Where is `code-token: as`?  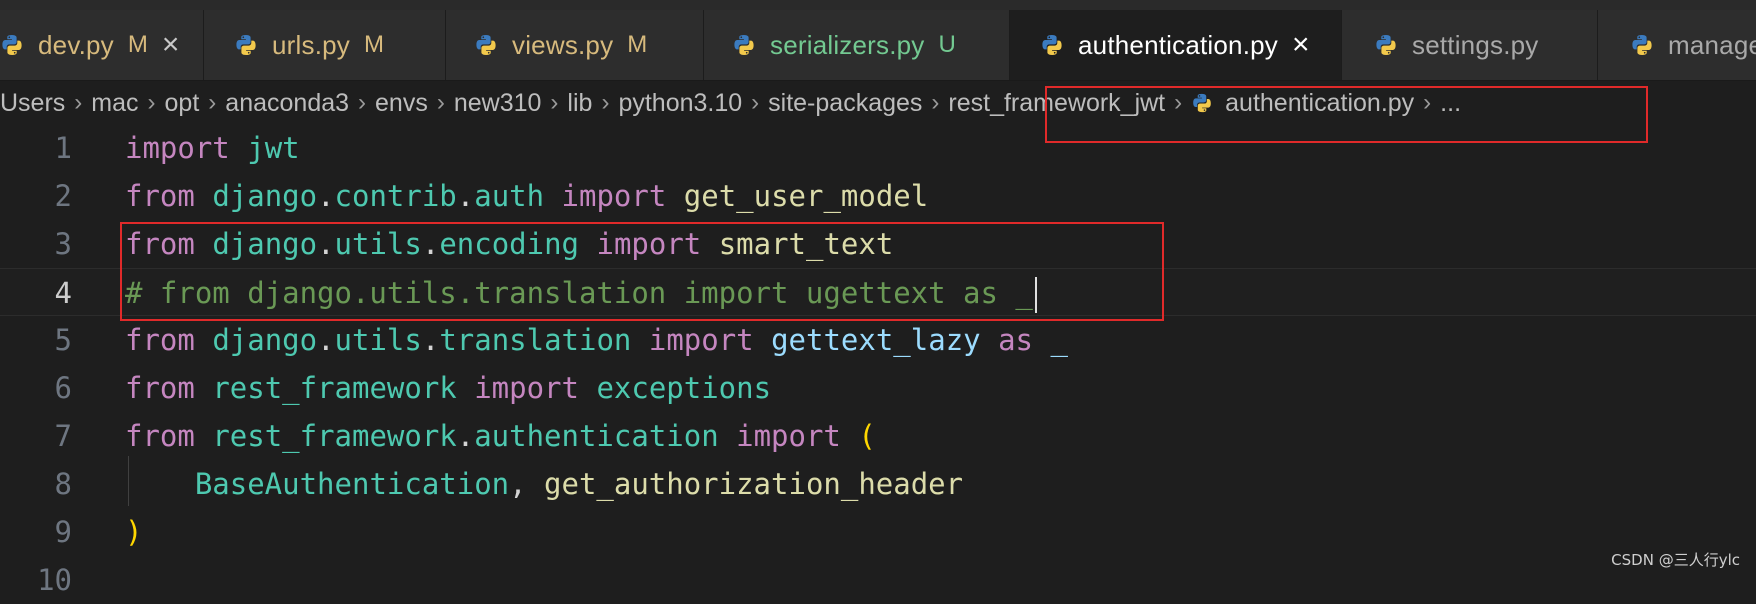 code-token: as is located at coordinates (1015, 340).